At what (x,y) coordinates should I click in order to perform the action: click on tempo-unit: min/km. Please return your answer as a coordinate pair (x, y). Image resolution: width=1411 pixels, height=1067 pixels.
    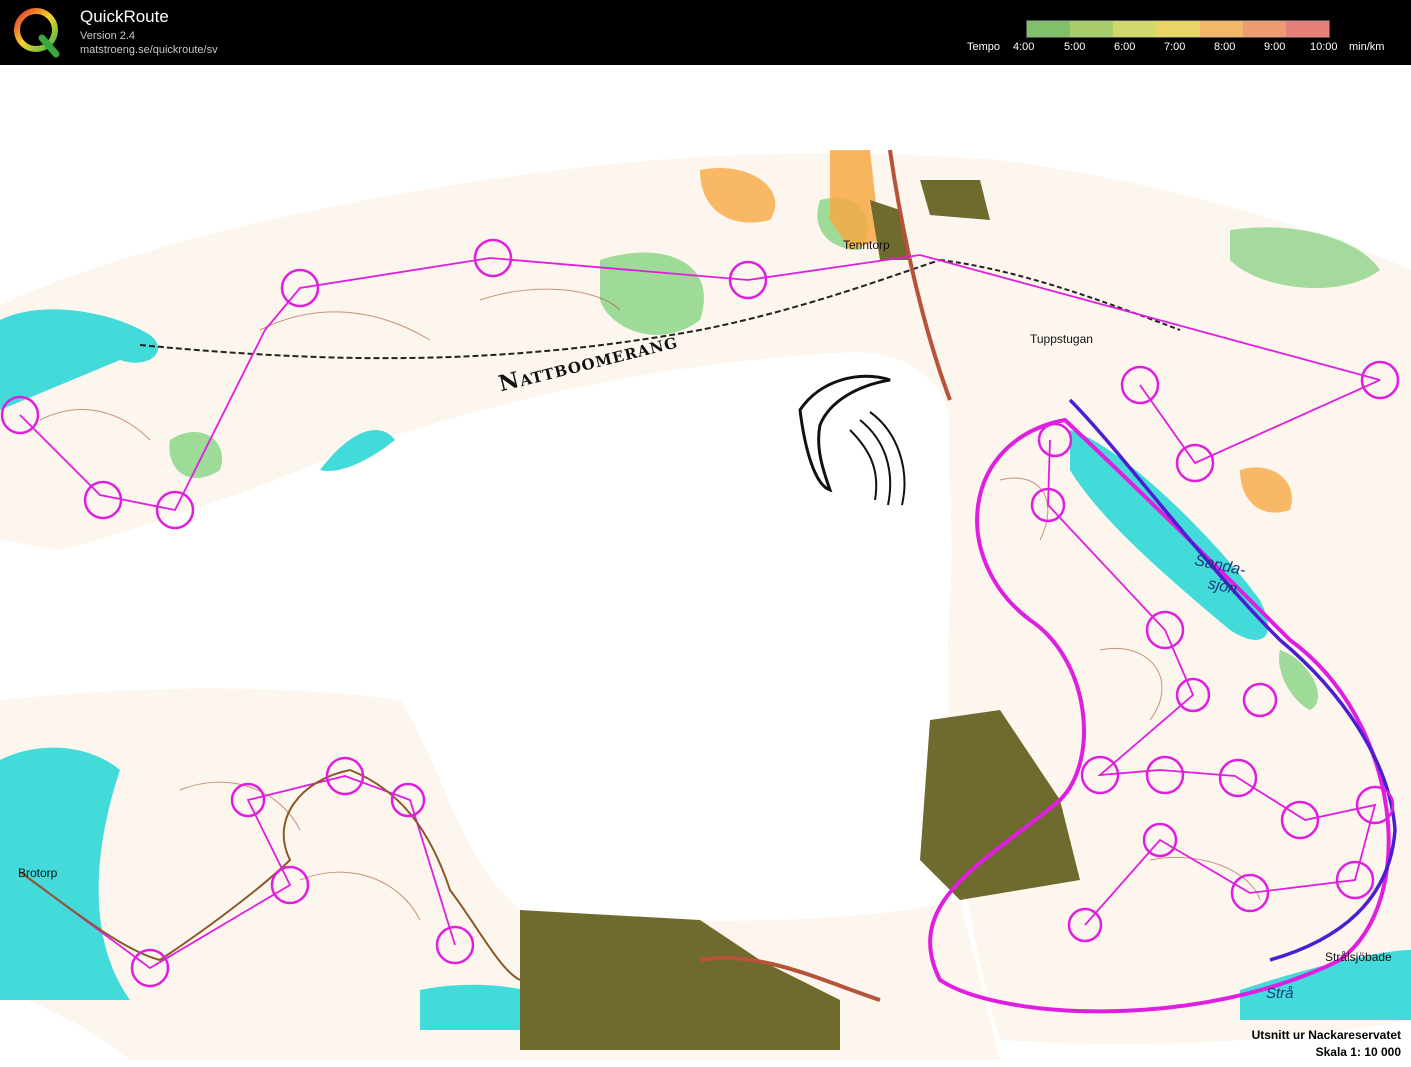
    Looking at the image, I should click on (1367, 47).